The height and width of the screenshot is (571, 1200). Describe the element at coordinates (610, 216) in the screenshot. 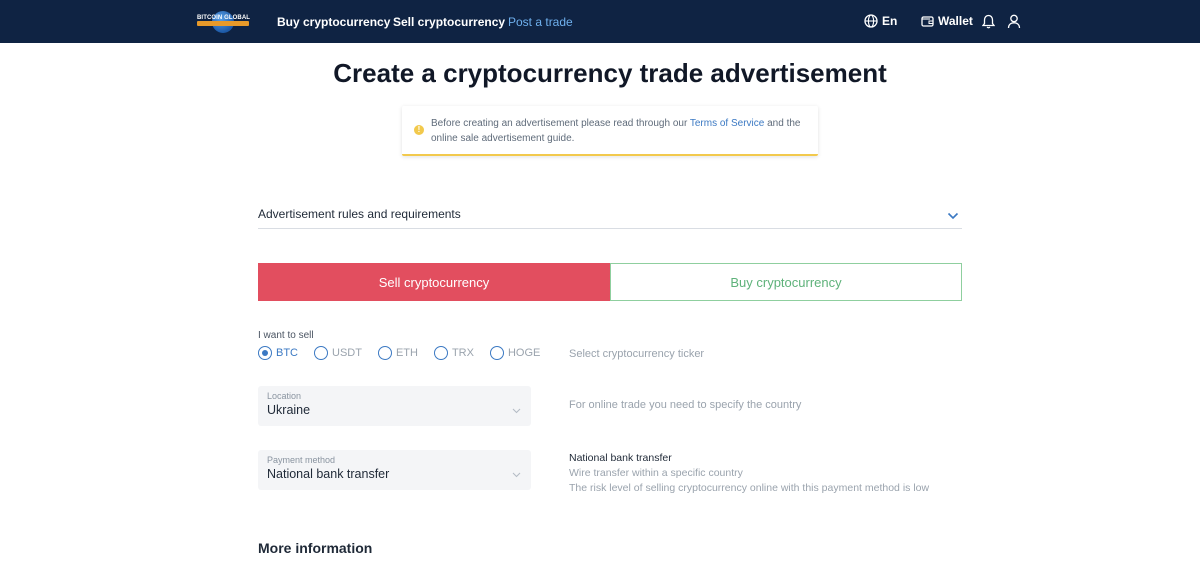

I see `rules-accordion: Advertisement rules and requirements` at that location.